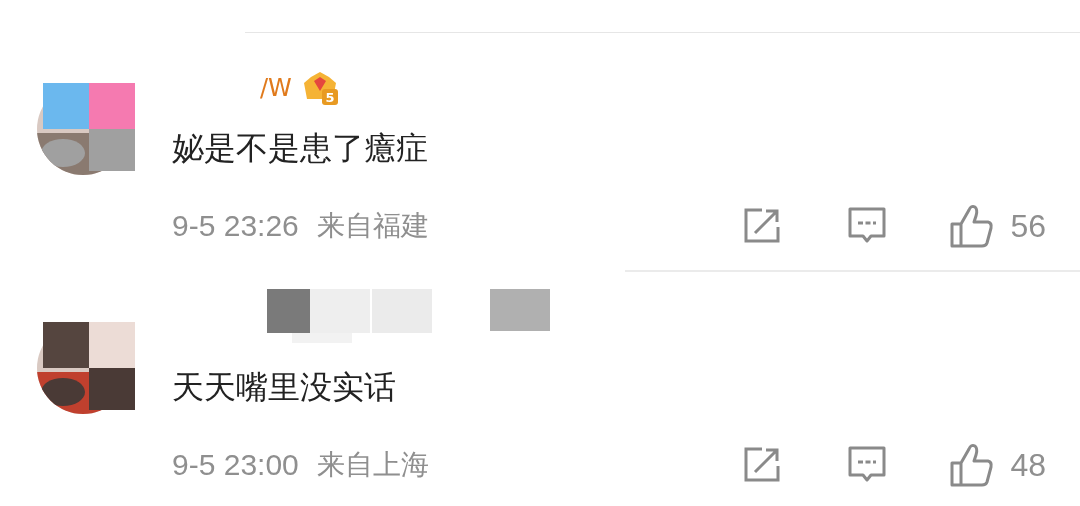 The height and width of the screenshot is (506, 1080). What do you see at coordinates (235, 226) in the screenshot?
I see `timestamp: 9-5 23:26` at bounding box center [235, 226].